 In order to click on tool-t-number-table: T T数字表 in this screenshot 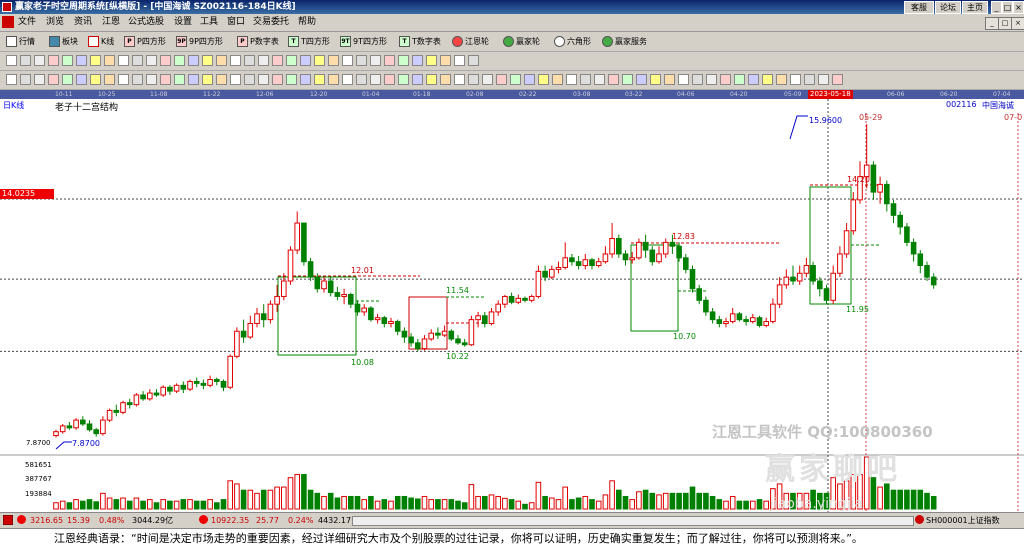, I will do `click(420, 41)`.